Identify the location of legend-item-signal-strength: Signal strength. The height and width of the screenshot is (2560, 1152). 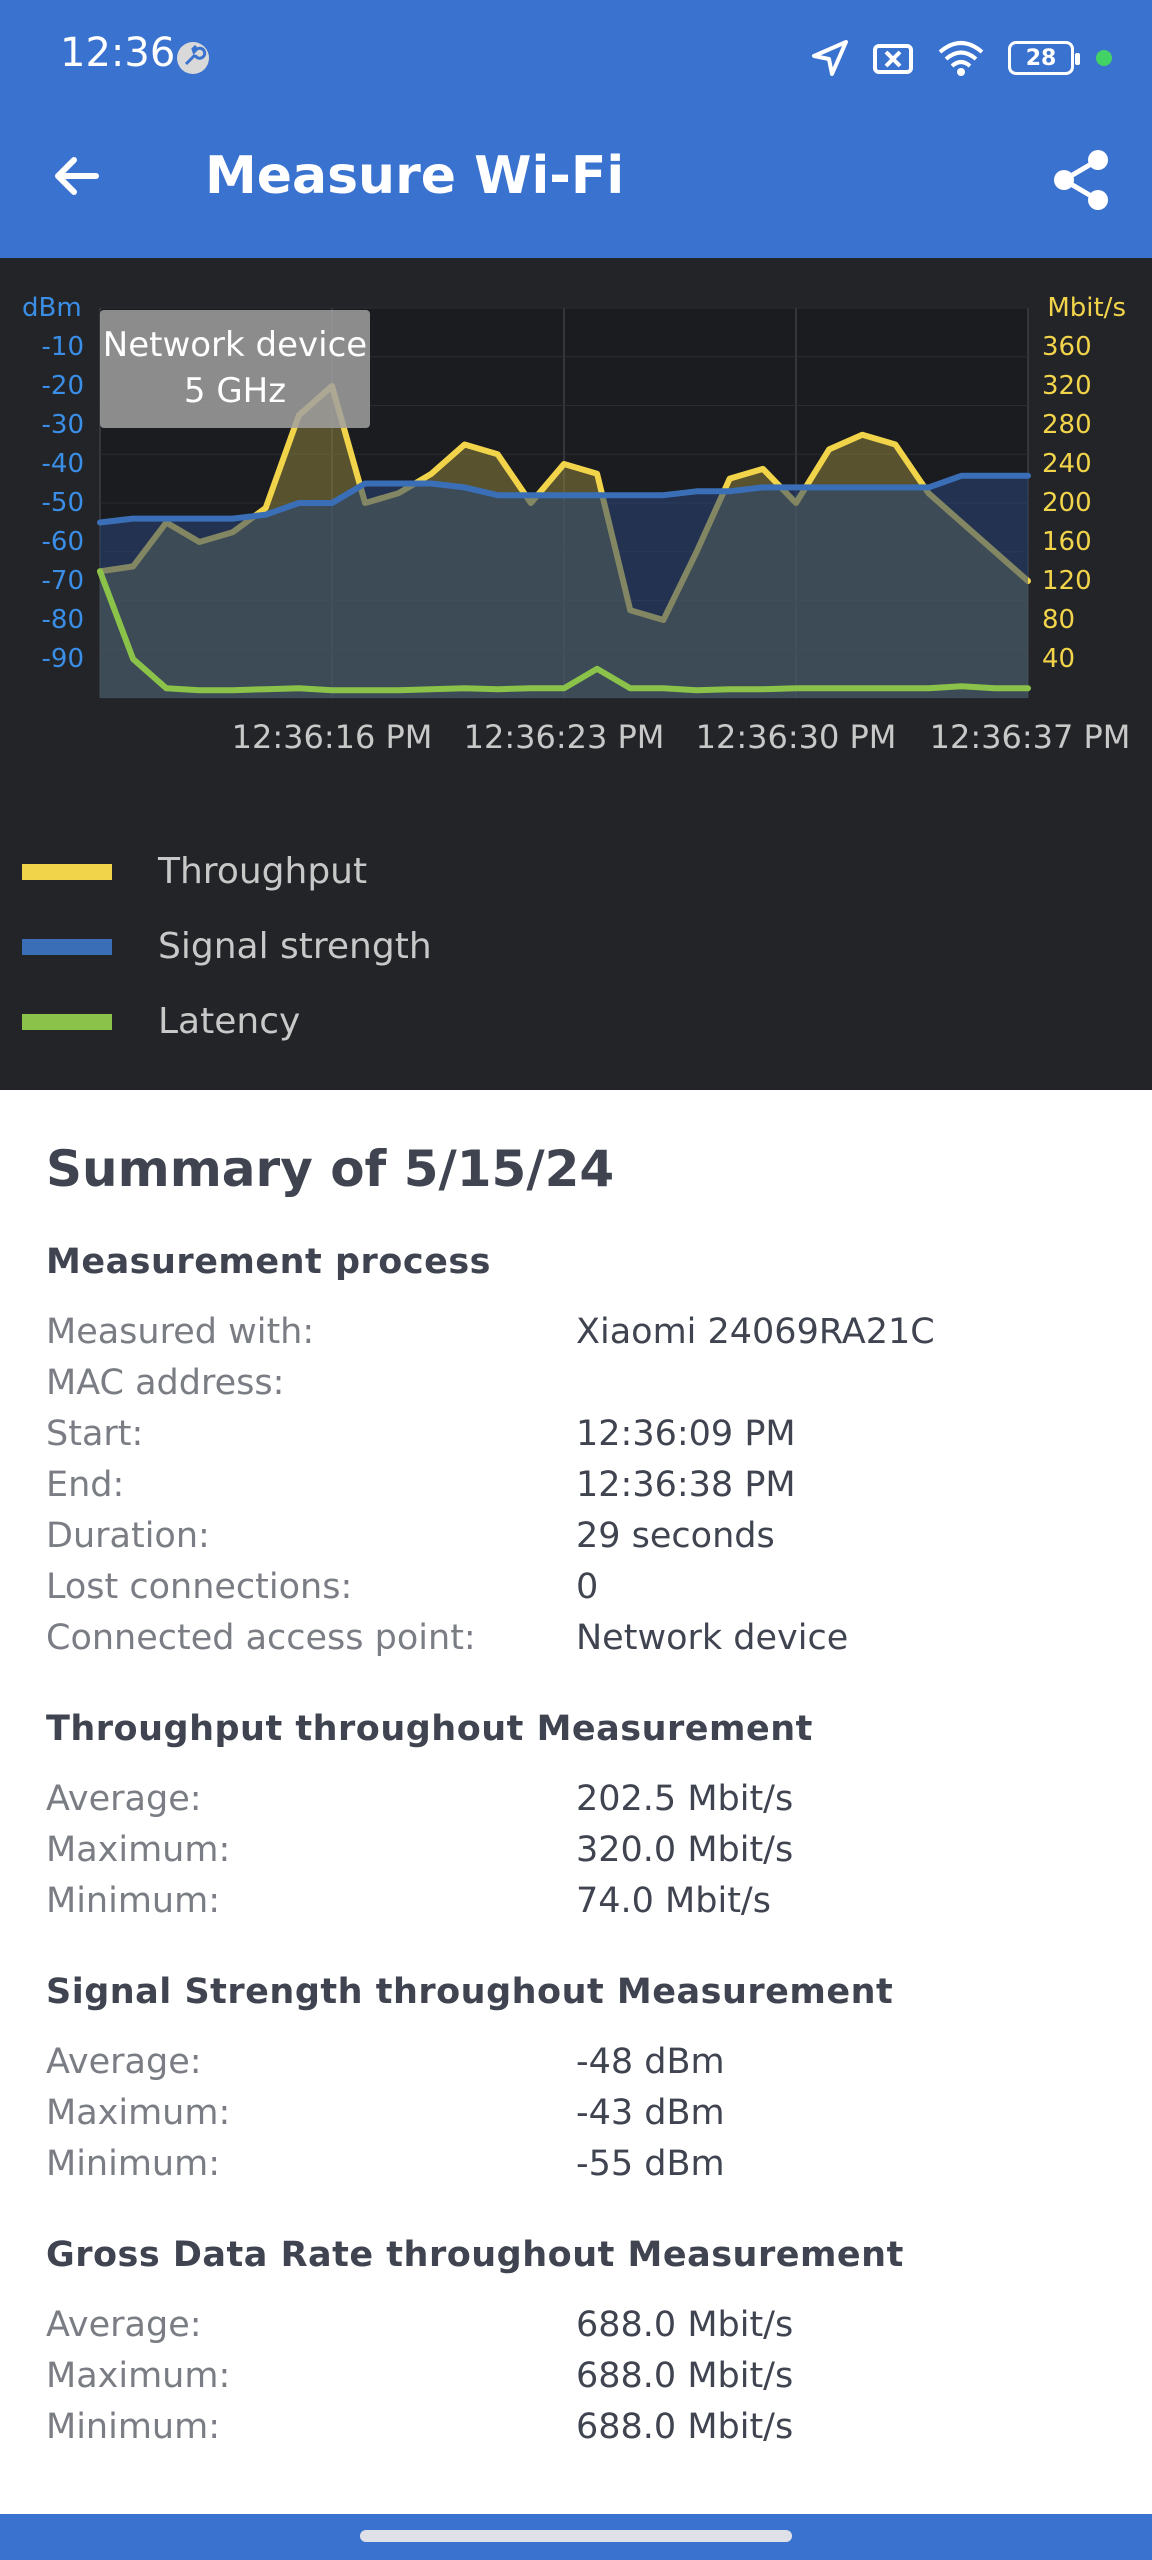
(227, 946).